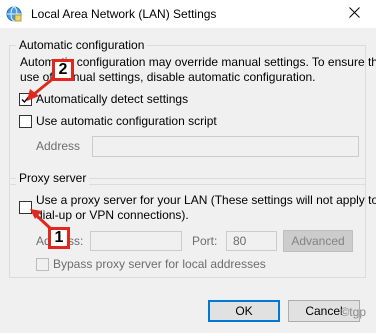 This screenshot has height=333, width=376. What do you see at coordinates (112, 215) in the screenshot?
I see `use-proxy-label-line2: dial-up or VPN connections).` at bounding box center [112, 215].